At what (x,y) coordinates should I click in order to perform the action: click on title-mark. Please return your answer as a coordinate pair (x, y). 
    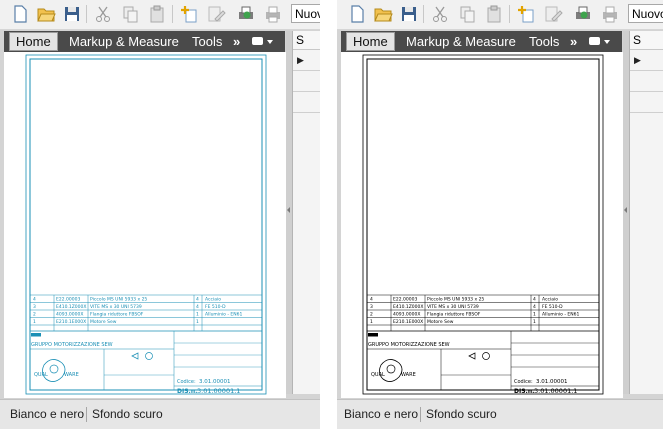
    Looking at the image, I should click on (373, 335).